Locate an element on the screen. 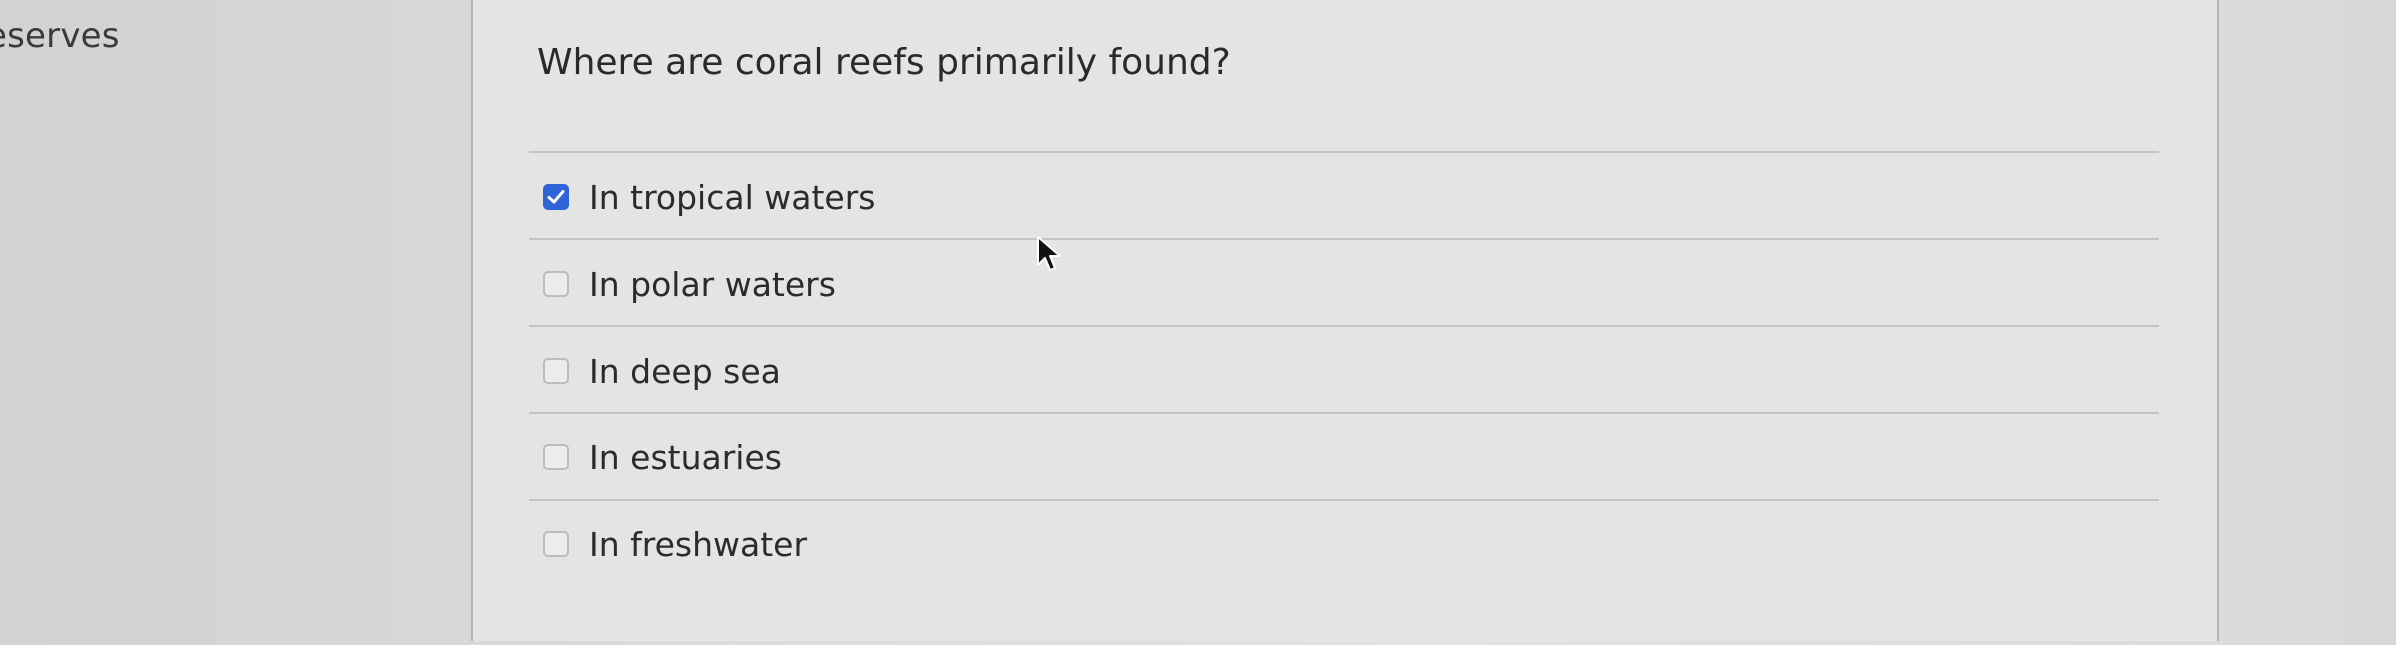 Image resolution: width=2396 pixels, height=645 pixels. question-text: Where are coral reefs primarily found? is located at coordinates (884, 62).